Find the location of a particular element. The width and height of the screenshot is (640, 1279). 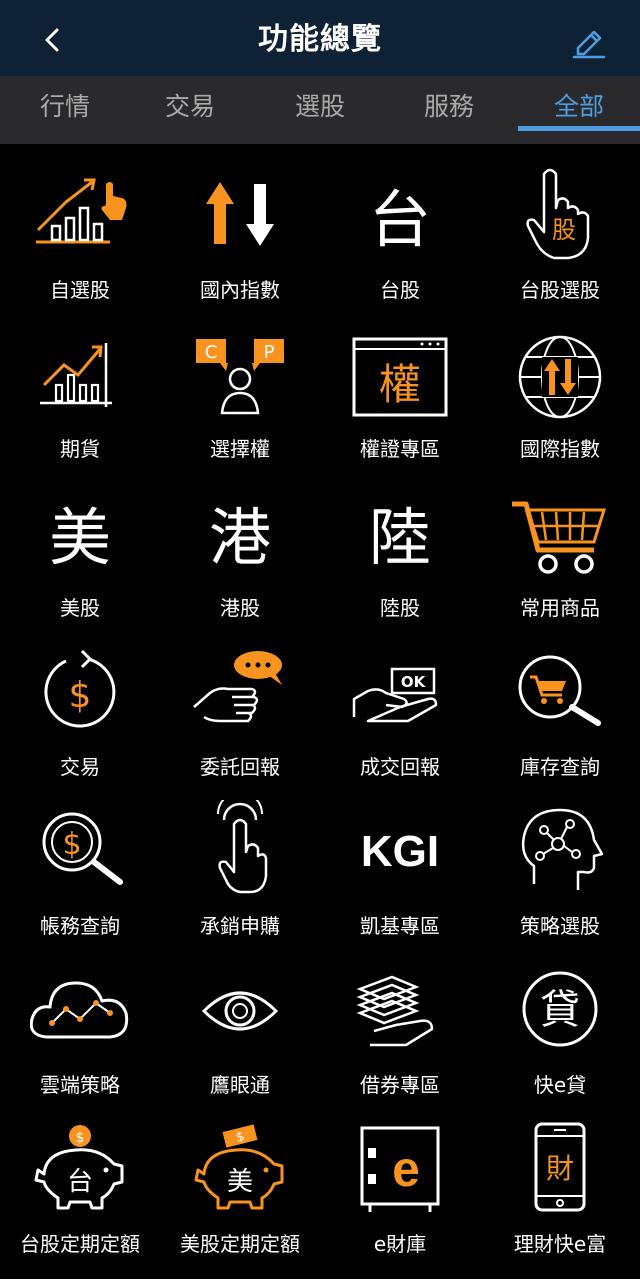

grid-item-quick-loan: 貸 快e貸 is located at coordinates (560, 1018).